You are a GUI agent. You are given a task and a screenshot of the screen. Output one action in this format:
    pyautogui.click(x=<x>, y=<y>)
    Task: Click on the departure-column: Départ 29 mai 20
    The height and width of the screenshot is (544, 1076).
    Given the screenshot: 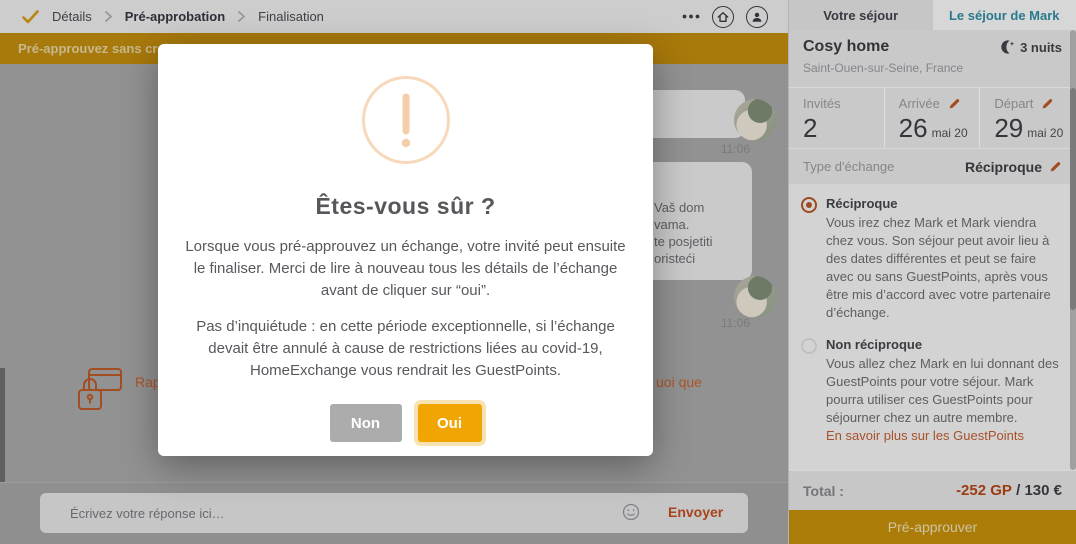 What is the action you would take?
    pyautogui.click(x=1028, y=118)
    